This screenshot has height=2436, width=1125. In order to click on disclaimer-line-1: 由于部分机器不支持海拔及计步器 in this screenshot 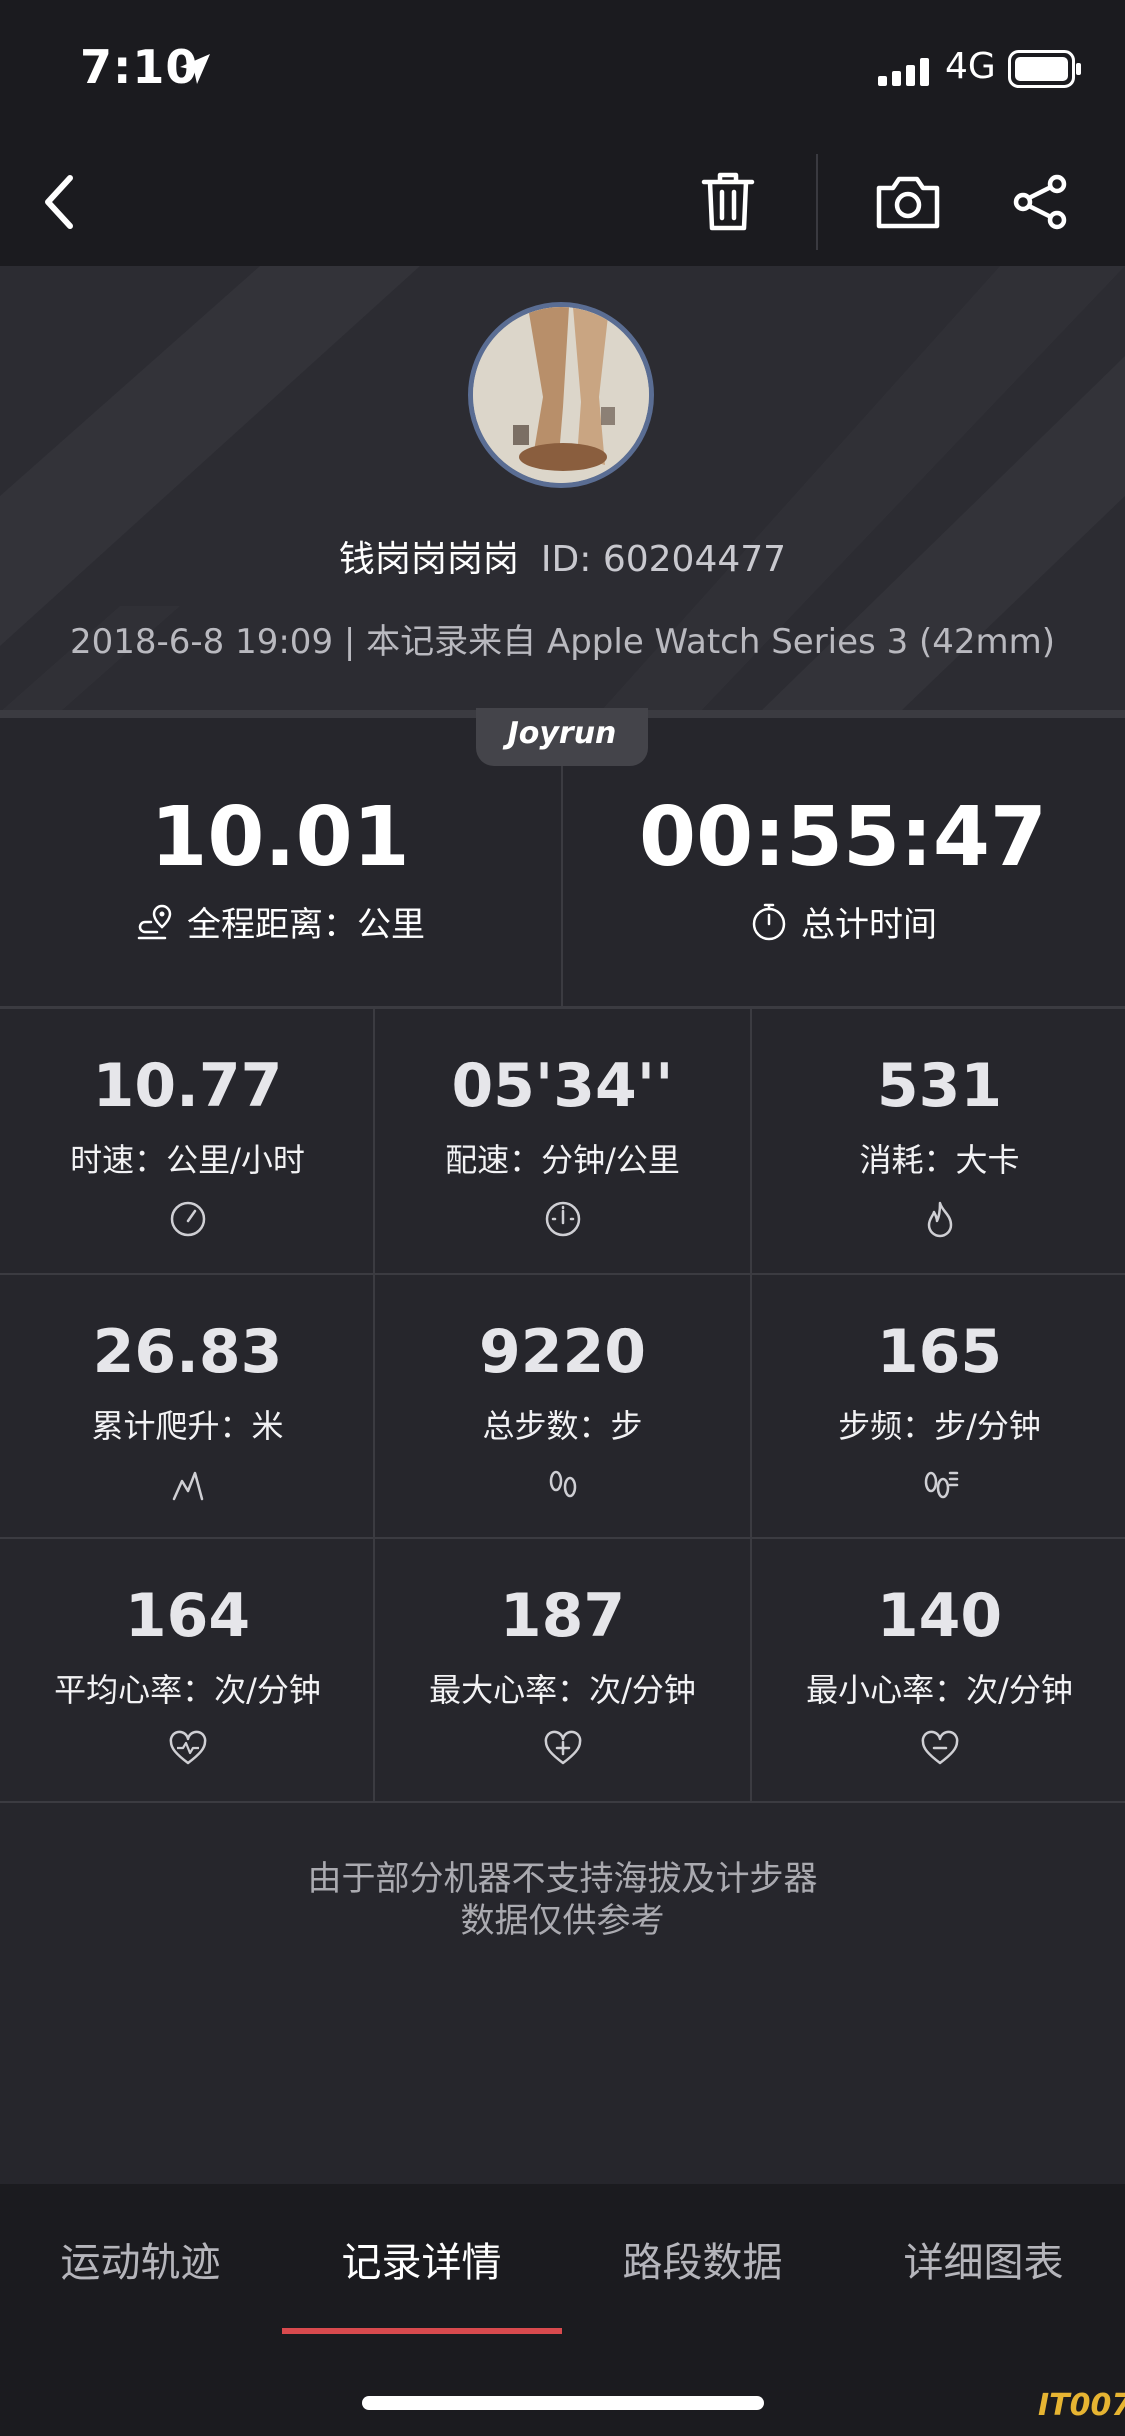, I will do `click(562, 1879)`.